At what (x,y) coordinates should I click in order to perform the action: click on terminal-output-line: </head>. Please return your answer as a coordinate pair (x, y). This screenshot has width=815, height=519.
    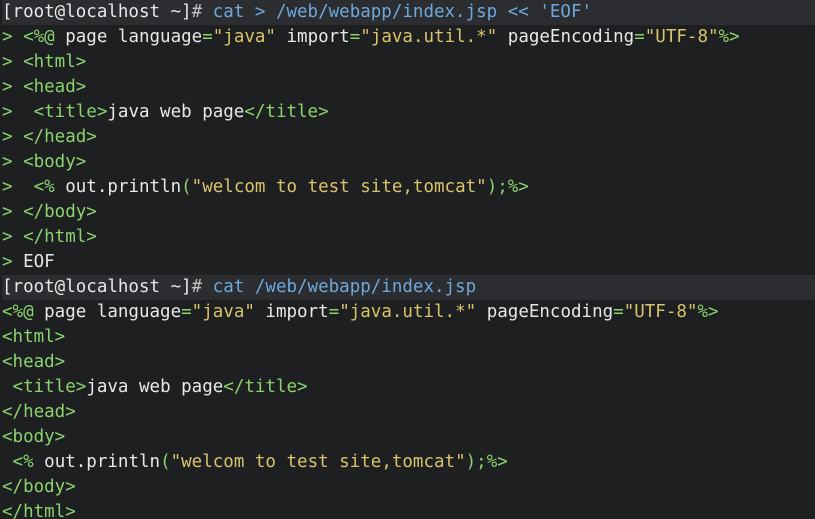
    Looking at the image, I should click on (408, 412).